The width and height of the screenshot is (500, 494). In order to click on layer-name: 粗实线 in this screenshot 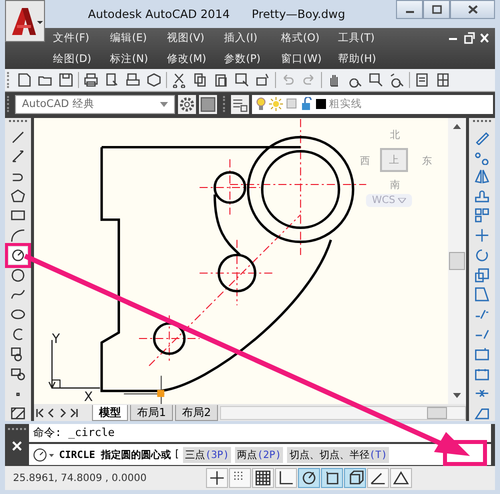, I will do `click(345, 104)`.